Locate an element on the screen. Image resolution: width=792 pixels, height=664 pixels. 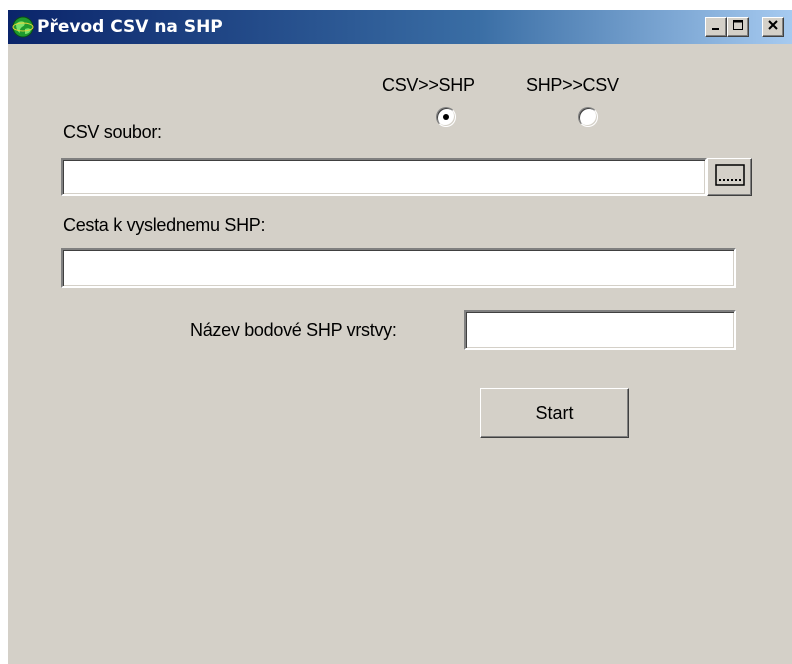
browse-button is located at coordinates (729, 177).